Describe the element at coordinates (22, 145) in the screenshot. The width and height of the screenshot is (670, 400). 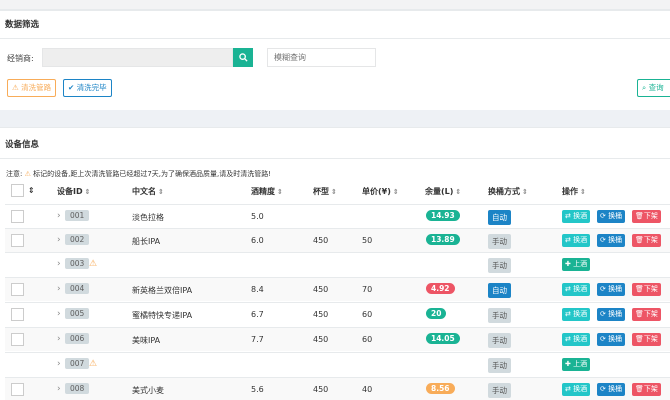
I see `device-title: 设备信息` at that location.